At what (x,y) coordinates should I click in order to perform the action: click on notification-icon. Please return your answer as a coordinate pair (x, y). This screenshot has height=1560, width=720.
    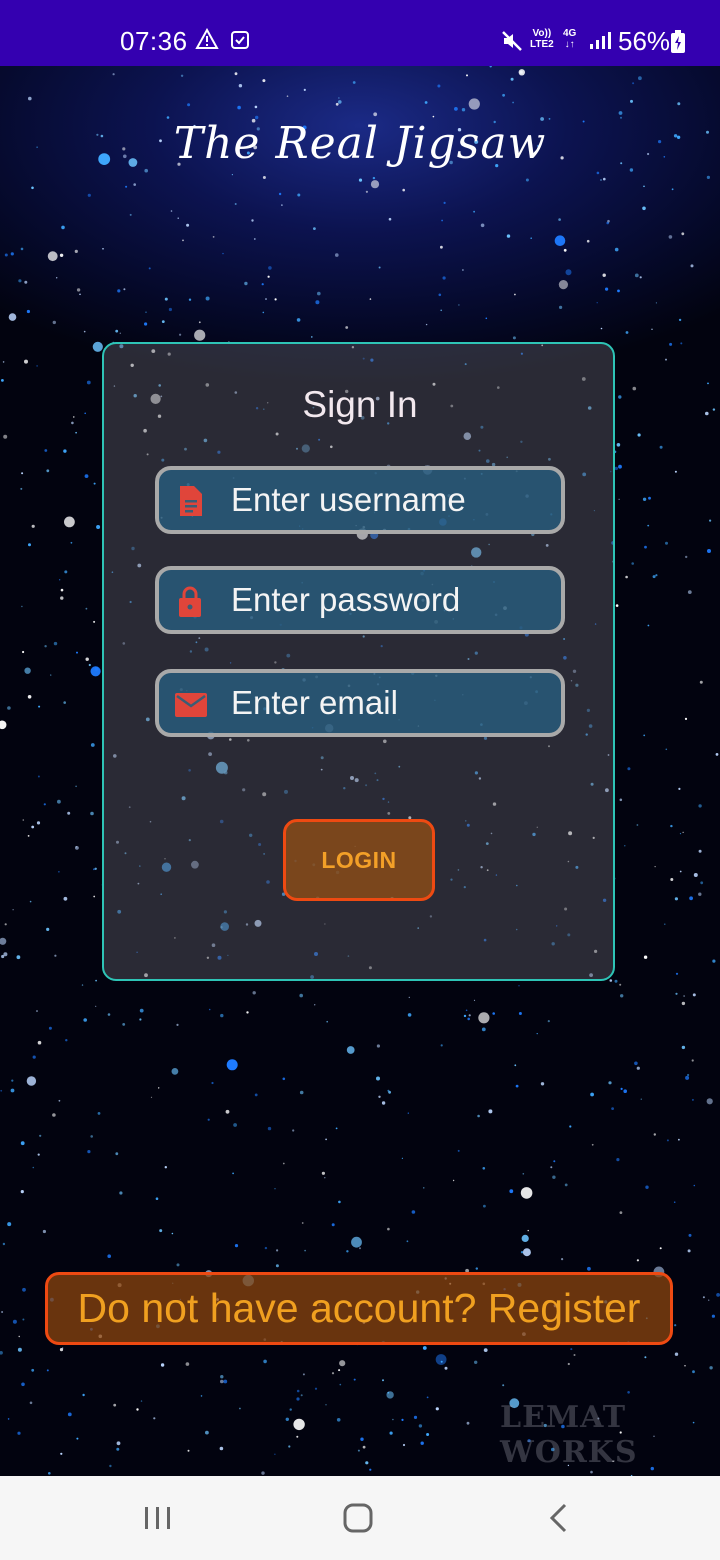
    Looking at the image, I should click on (240, 42).